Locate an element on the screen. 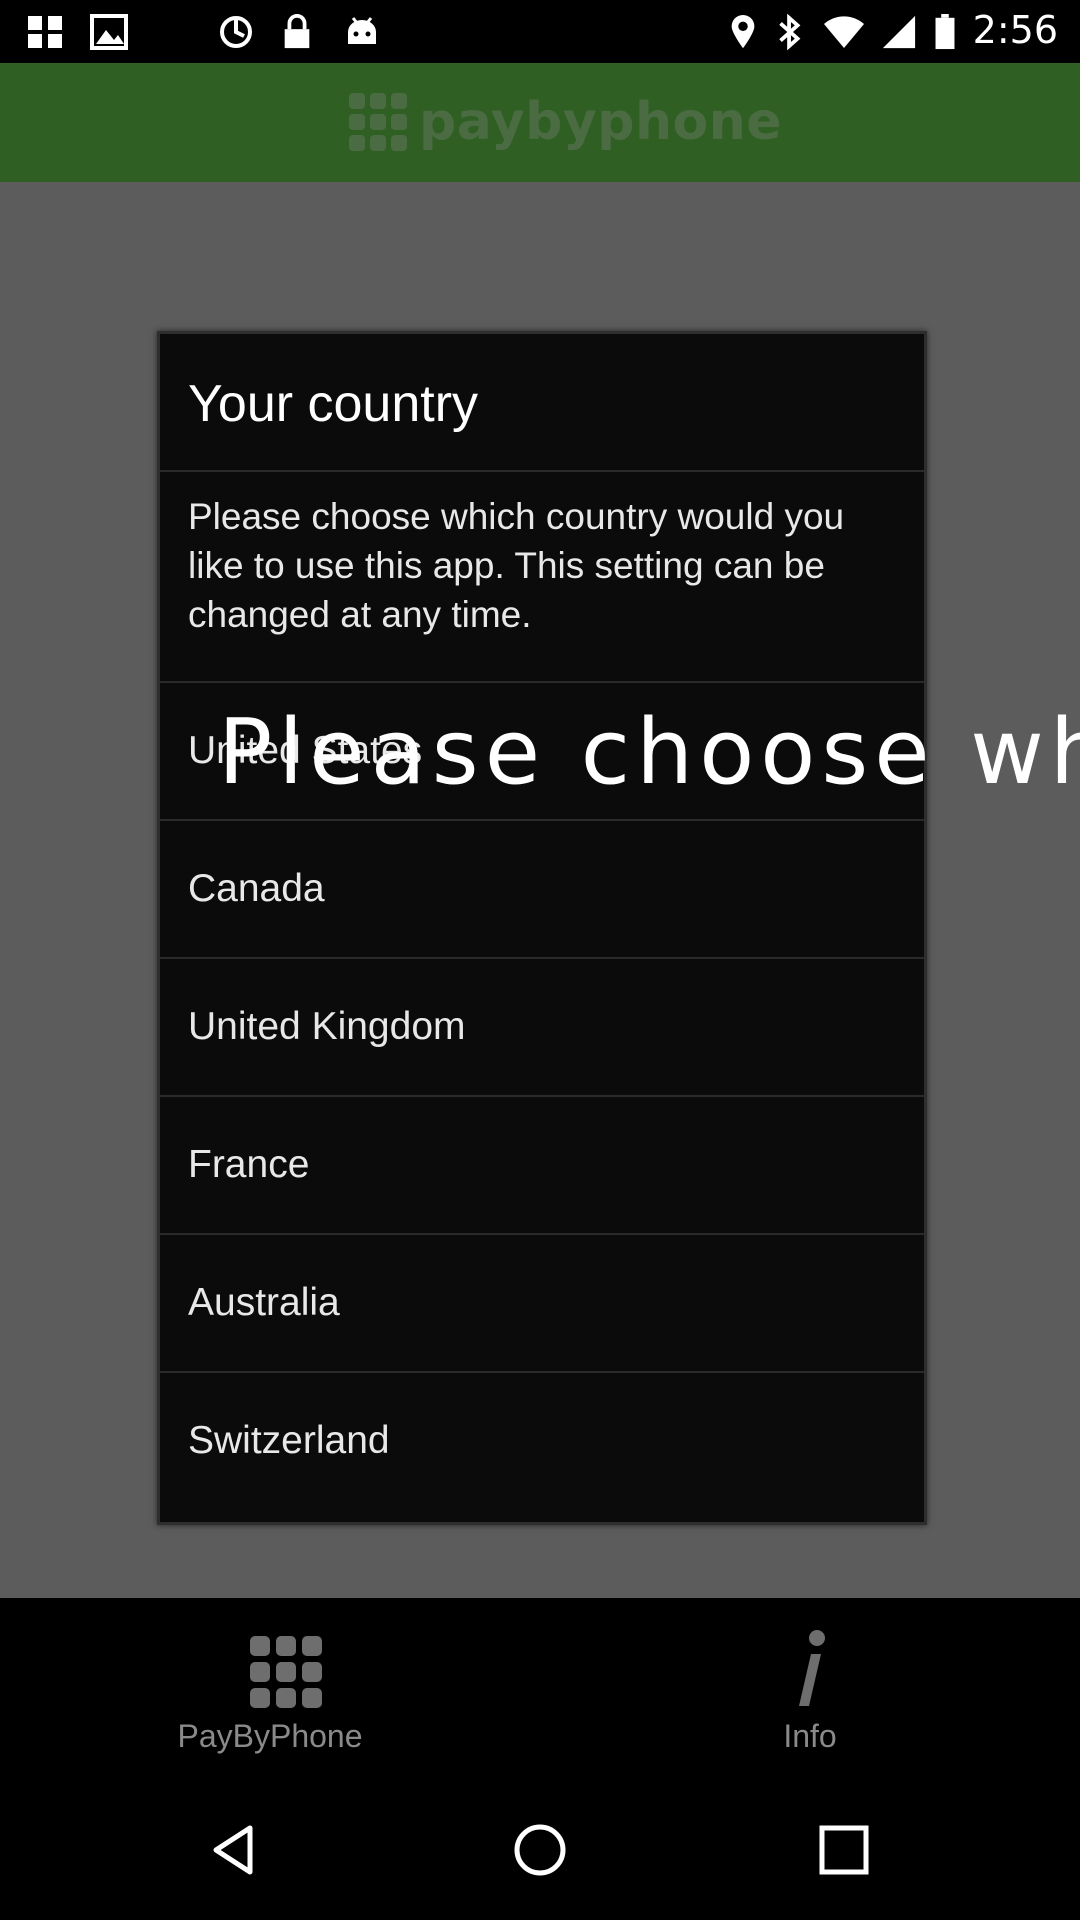 This screenshot has height=1920, width=1080. android-icon is located at coordinates (362, 30).